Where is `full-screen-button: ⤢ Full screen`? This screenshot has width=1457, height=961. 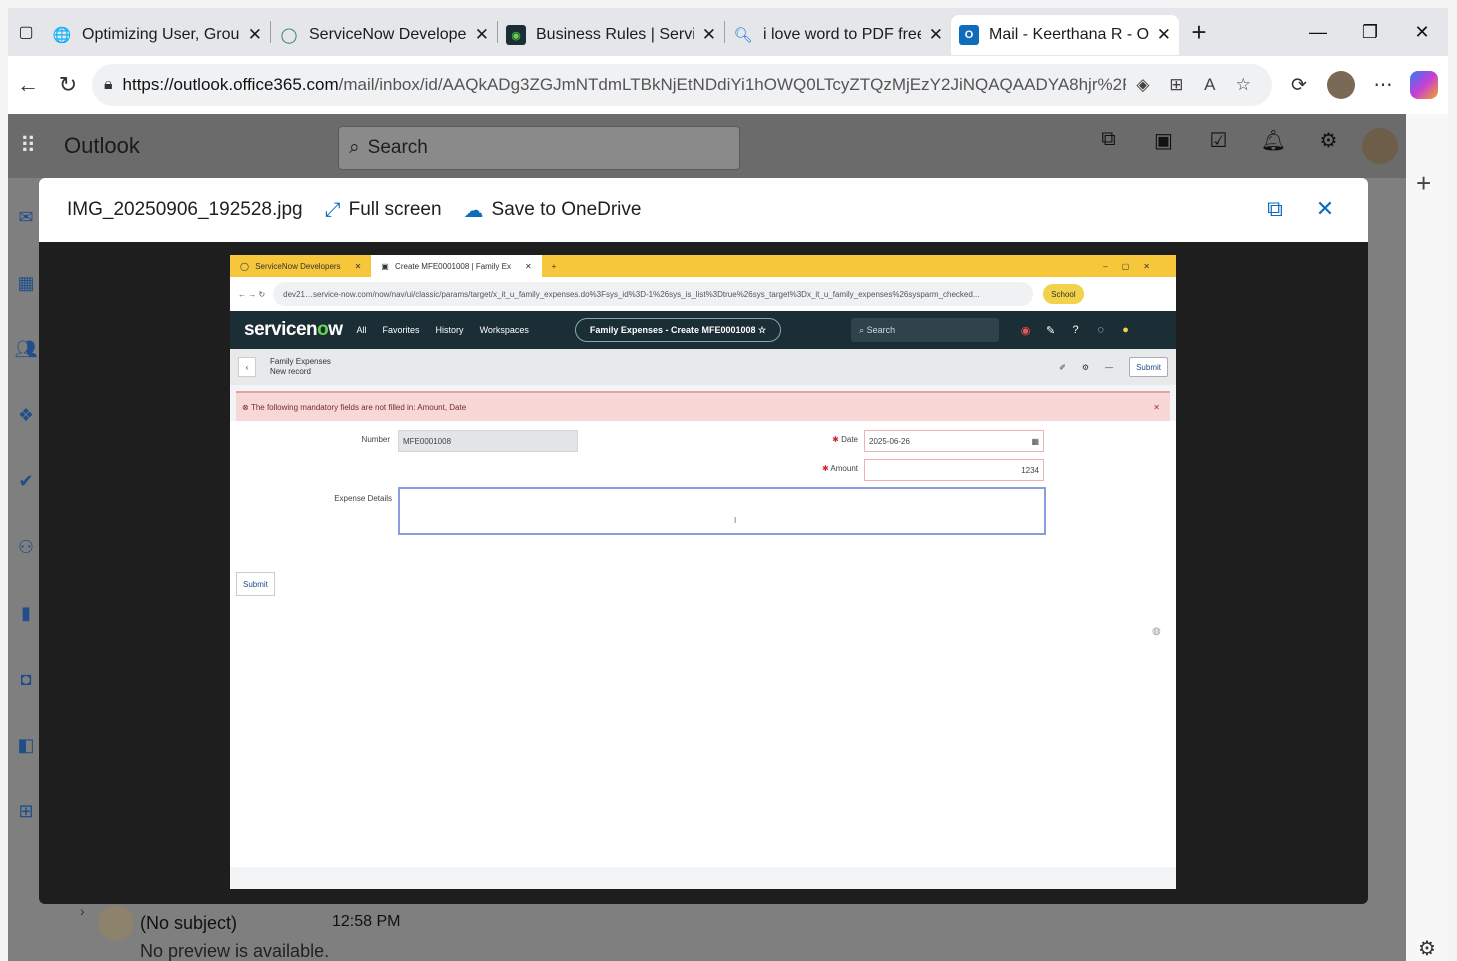 full-screen-button: ⤢ Full screen is located at coordinates (383, 210).